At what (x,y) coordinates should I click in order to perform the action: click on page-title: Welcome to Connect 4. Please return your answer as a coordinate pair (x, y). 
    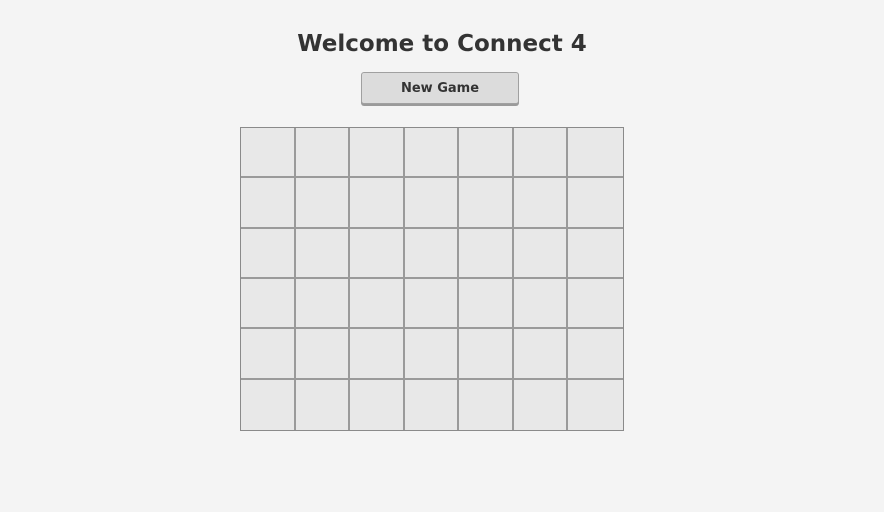
    Looking at the image, I should click on (442, 44).